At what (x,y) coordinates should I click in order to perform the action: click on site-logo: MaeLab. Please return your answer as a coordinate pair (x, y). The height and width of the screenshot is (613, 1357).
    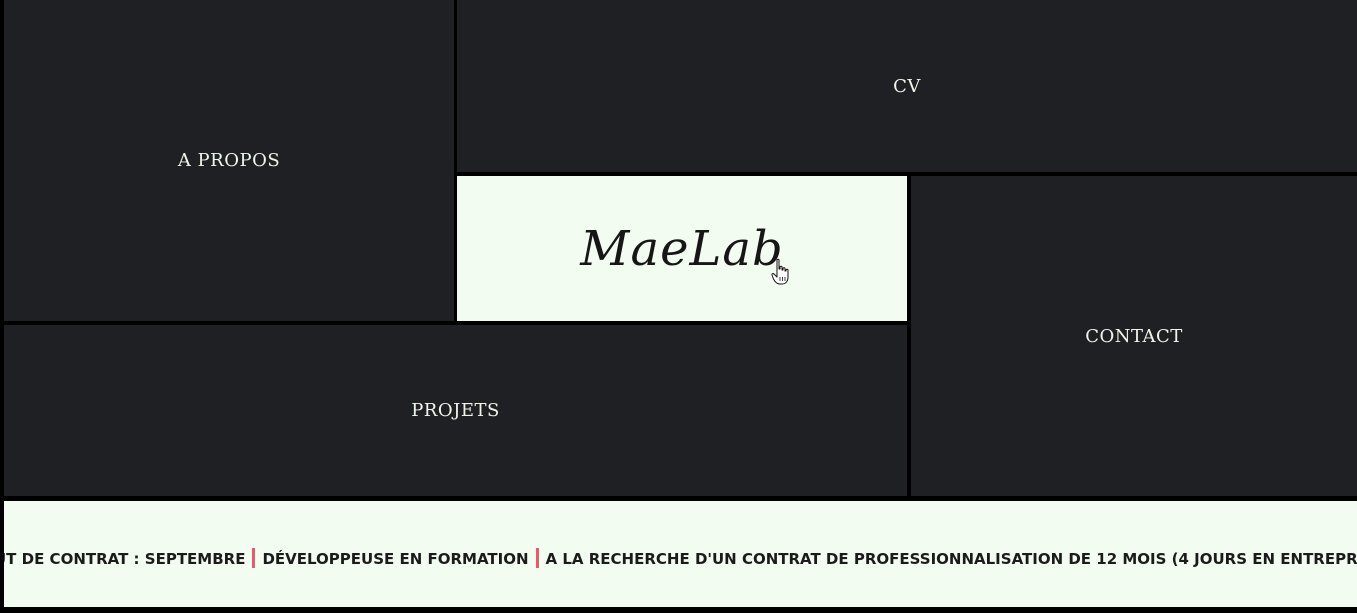
    Looking at the image, I should click on (682, 248).